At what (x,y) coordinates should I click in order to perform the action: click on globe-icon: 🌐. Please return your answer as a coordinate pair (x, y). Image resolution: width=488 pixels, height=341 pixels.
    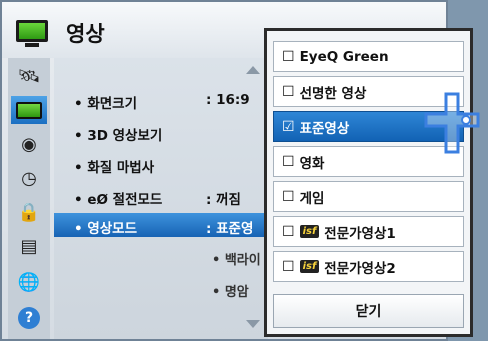
    Looking at the image, I should click on (29, 282).